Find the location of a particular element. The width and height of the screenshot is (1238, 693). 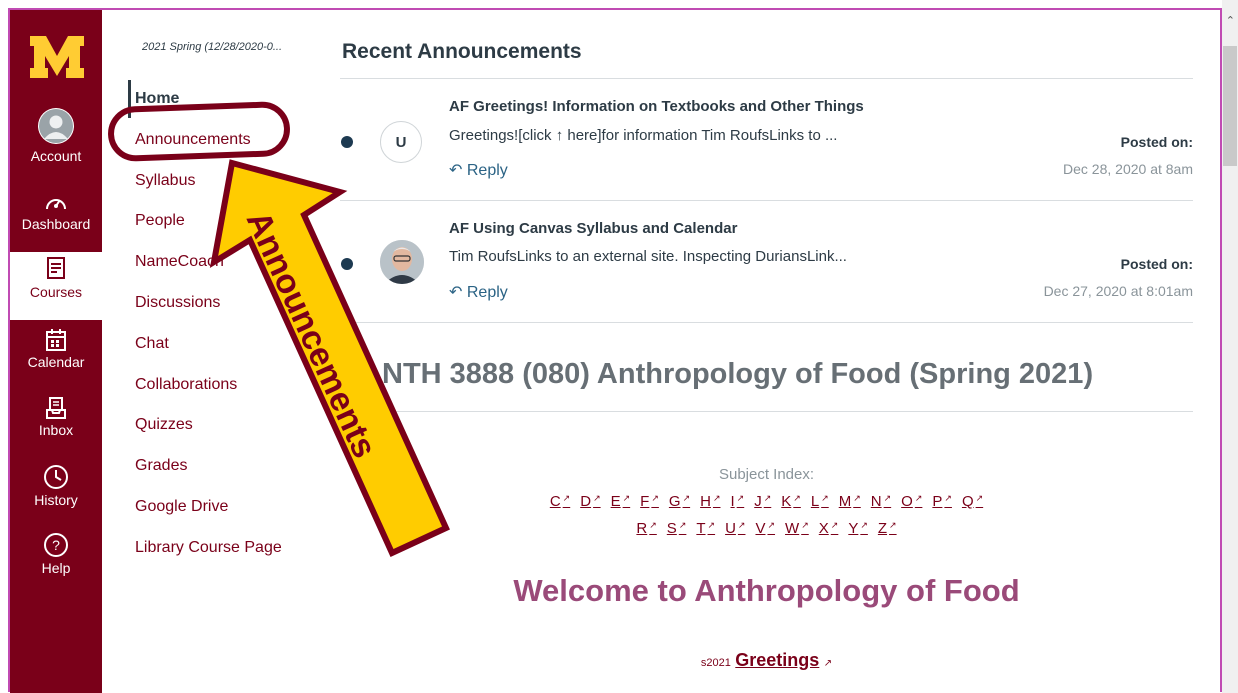

subject-index-letter-g: G is located at coordinates (679, 501).